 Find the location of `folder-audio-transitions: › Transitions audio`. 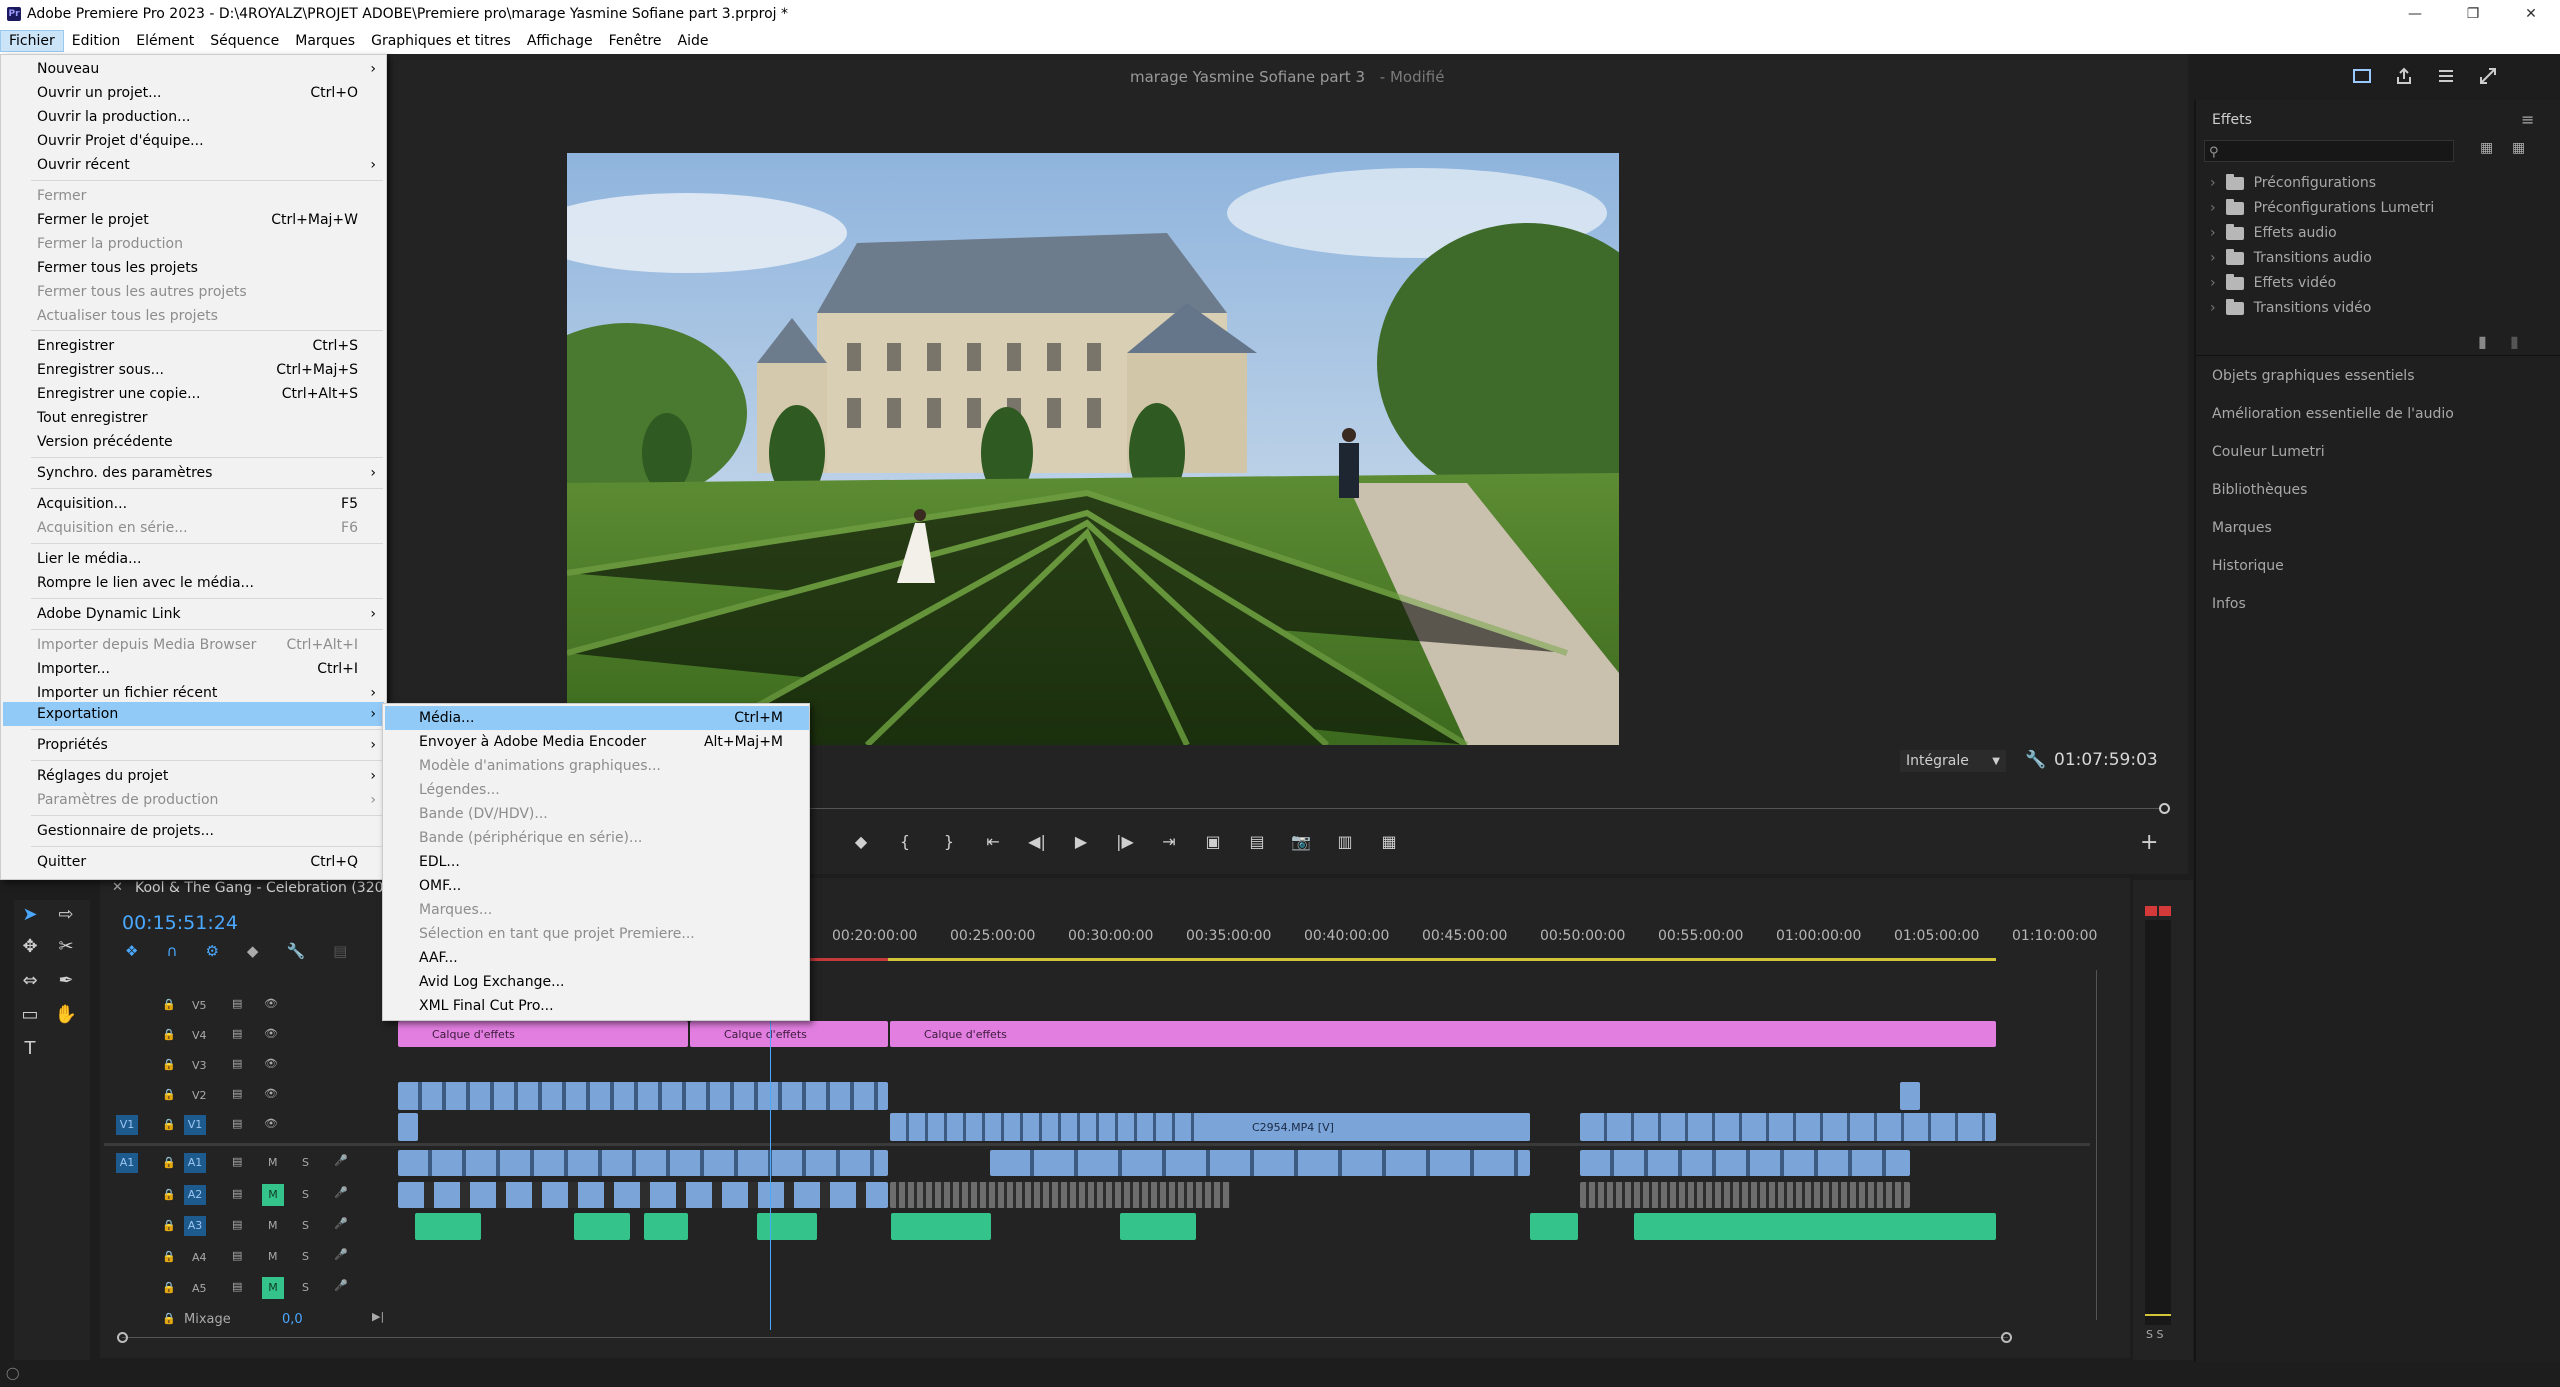

folder-audio-transitions: › Transitions audio is located at coordinates (2291, 257).